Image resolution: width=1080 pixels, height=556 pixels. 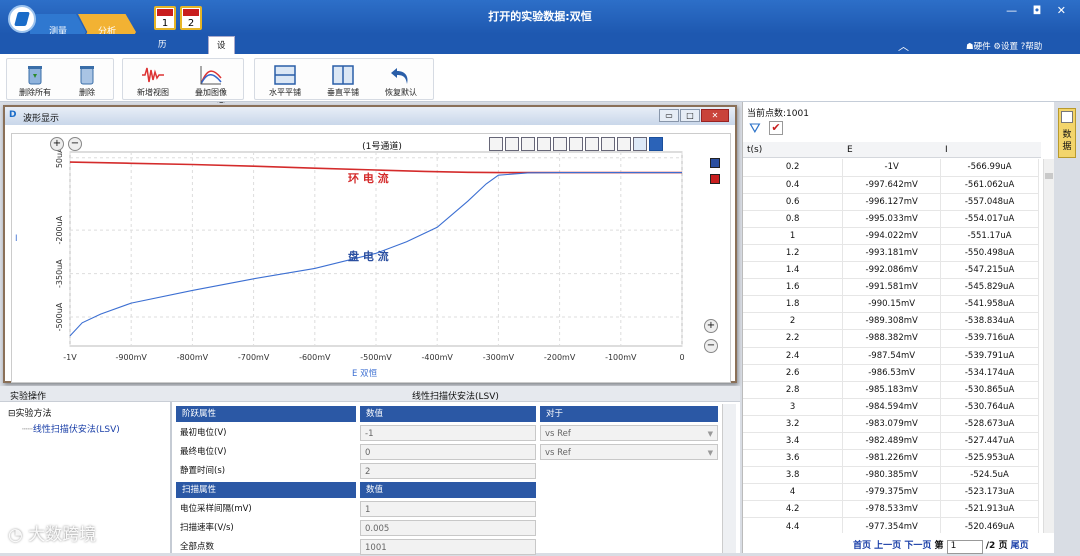 I want to click on table-row: 1.6 -991.581mV -545.829uA, so click(x=891, y=287).